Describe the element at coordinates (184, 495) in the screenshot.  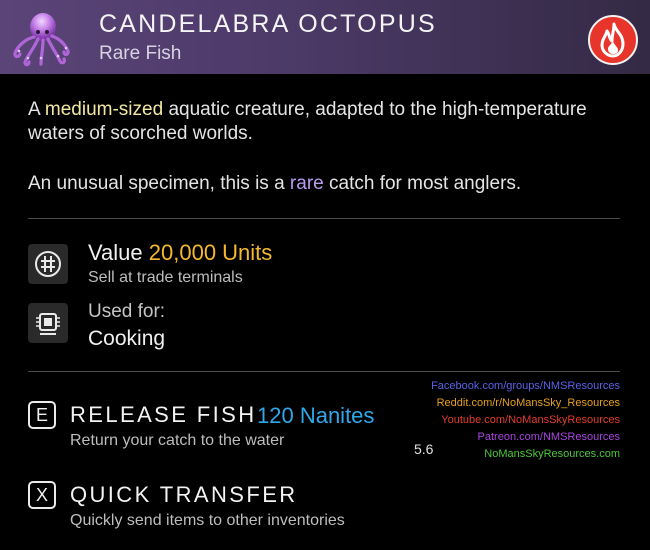
I see `quick-transfer-button: QUICK TRANSFER` at that location.